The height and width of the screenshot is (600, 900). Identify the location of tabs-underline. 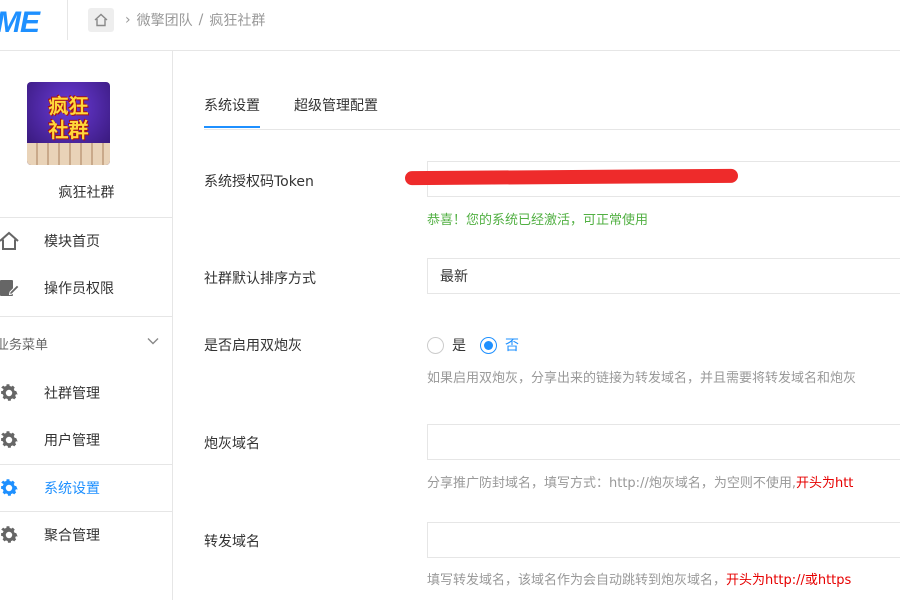
(552, 129).